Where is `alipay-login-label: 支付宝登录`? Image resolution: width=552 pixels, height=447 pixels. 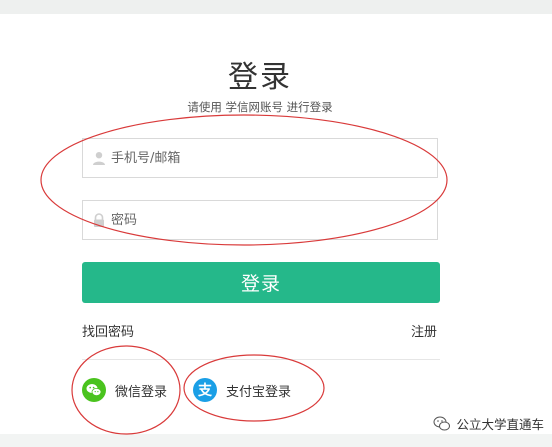 alipay-login-label: 支付宝登录 is located at coordinates (259, 392).